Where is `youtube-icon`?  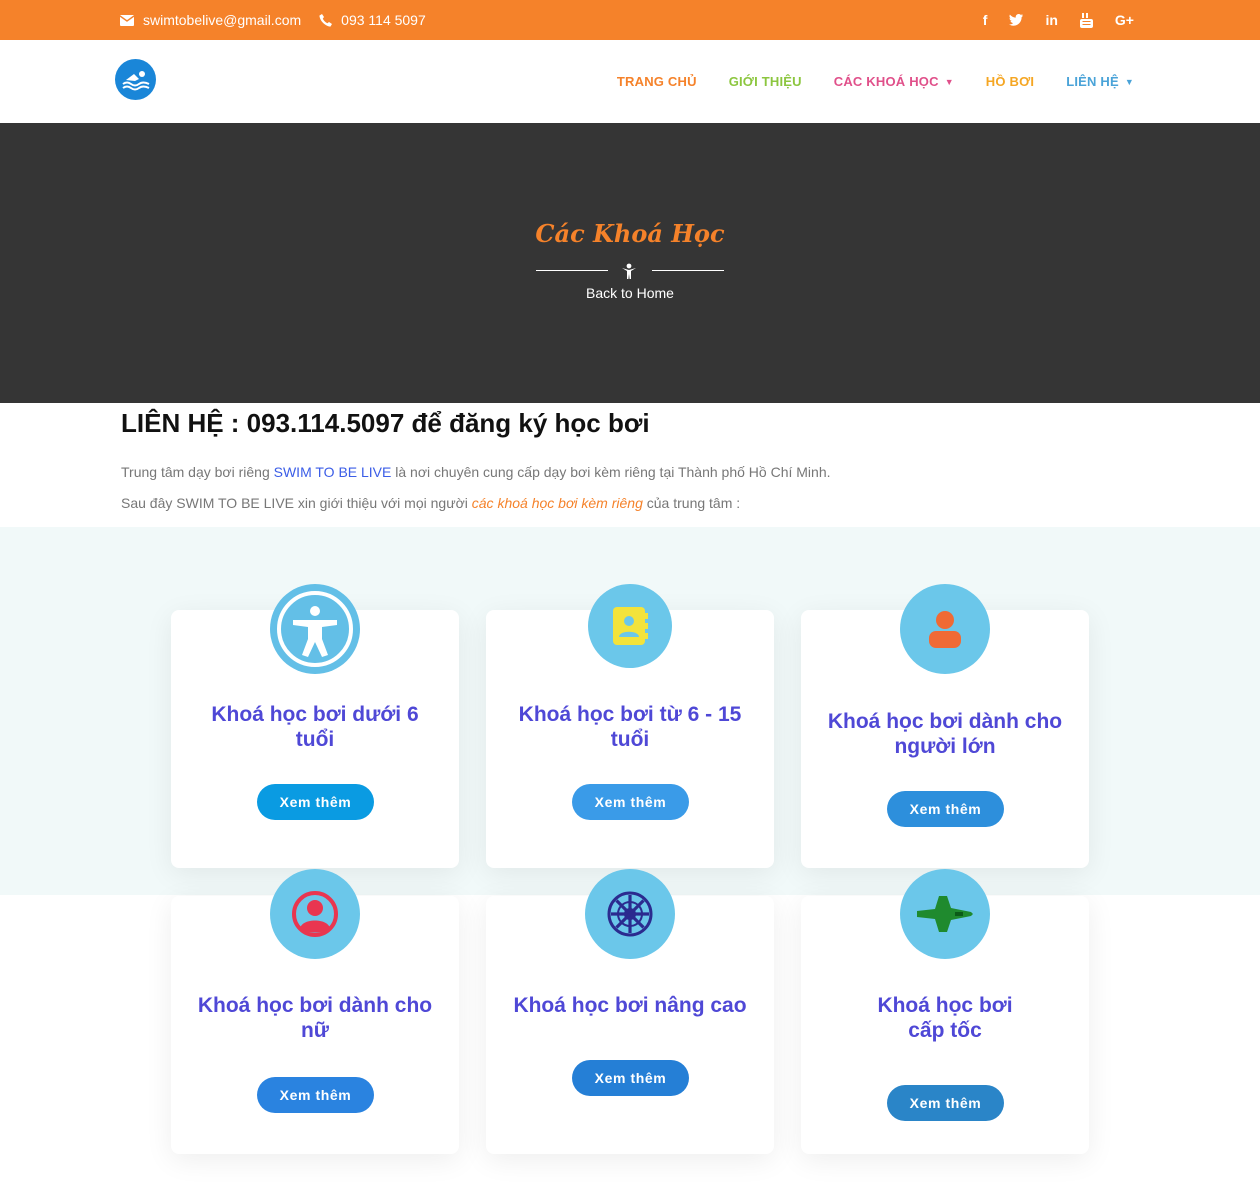 youtube-icon is located at coordinates (1086, 20).